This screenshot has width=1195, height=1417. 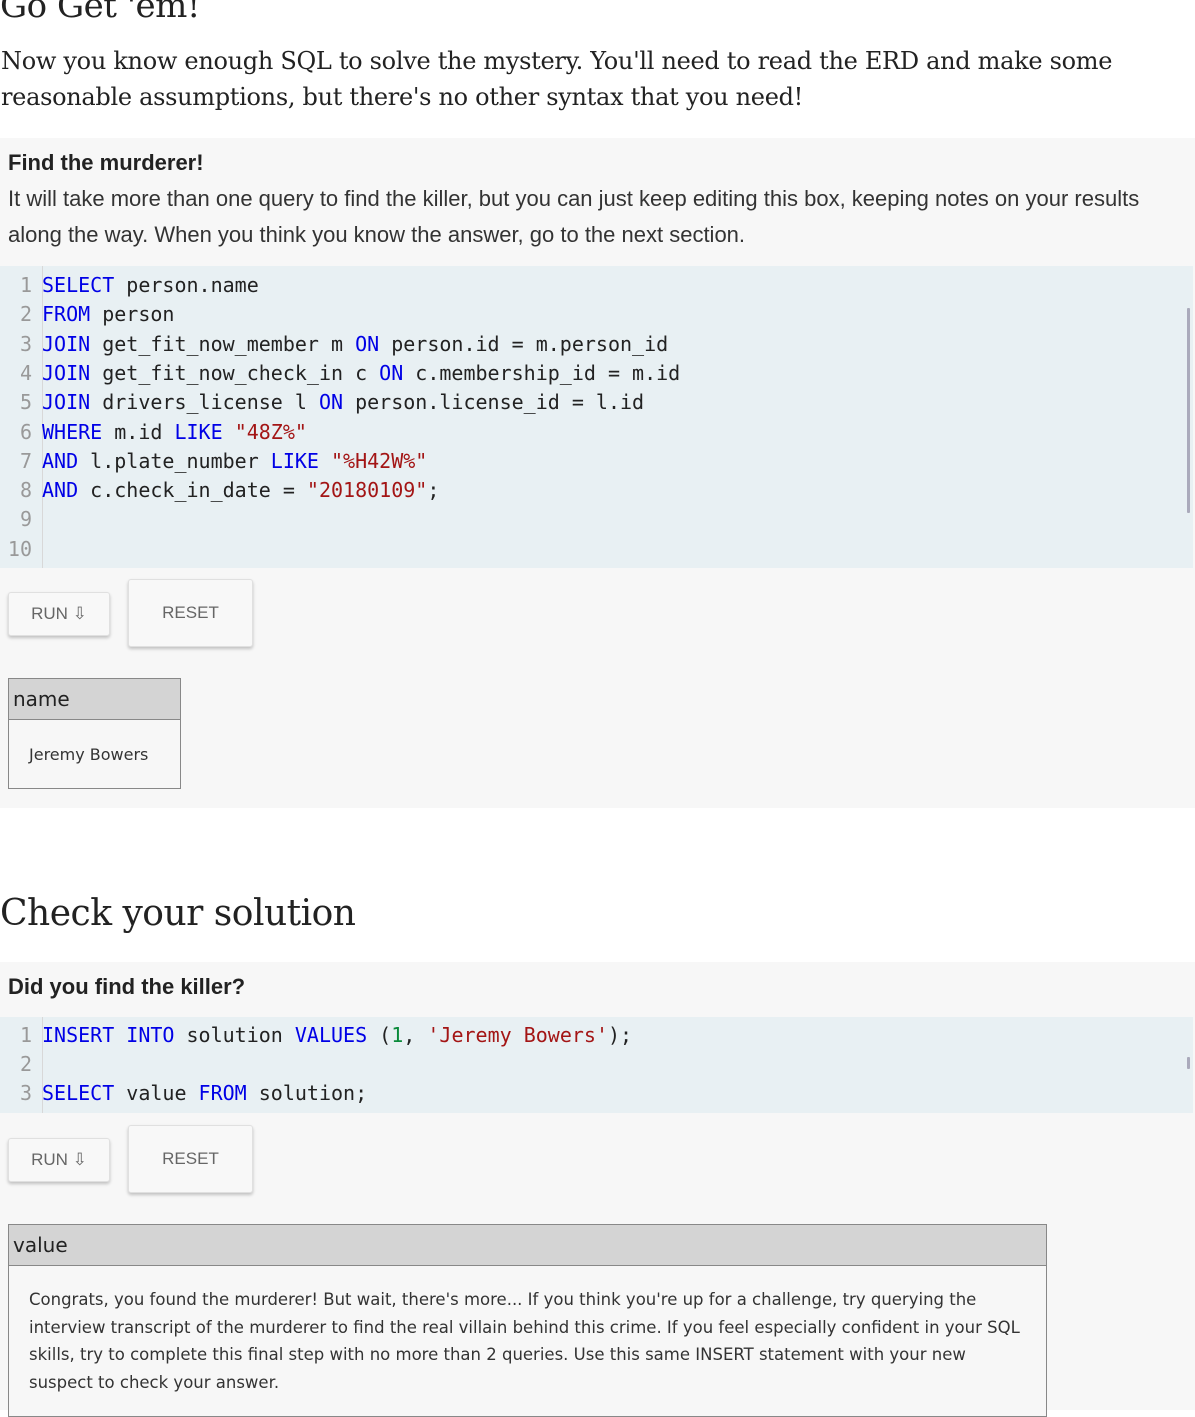 I want to click on code-token: l.plate_number, so click(x=174, y=460).